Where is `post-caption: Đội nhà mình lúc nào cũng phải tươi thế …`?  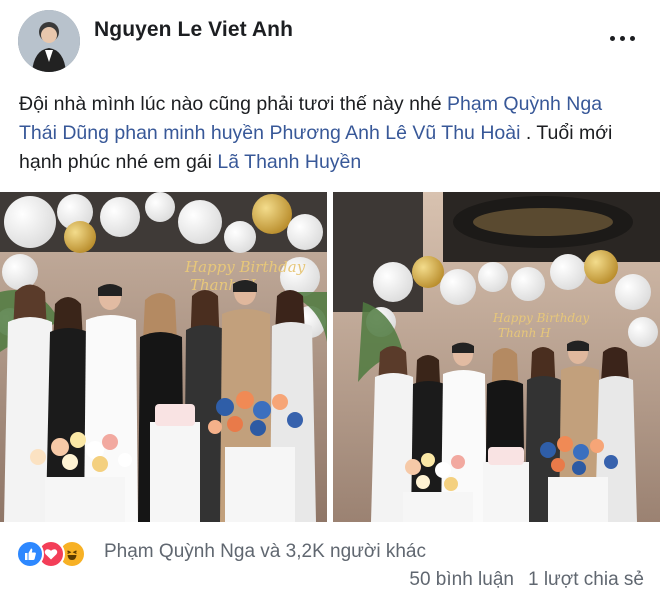
post-caption: Đội nhà mình lúc nào cũng phải tươi thế … is located at coordinates (324, 133).